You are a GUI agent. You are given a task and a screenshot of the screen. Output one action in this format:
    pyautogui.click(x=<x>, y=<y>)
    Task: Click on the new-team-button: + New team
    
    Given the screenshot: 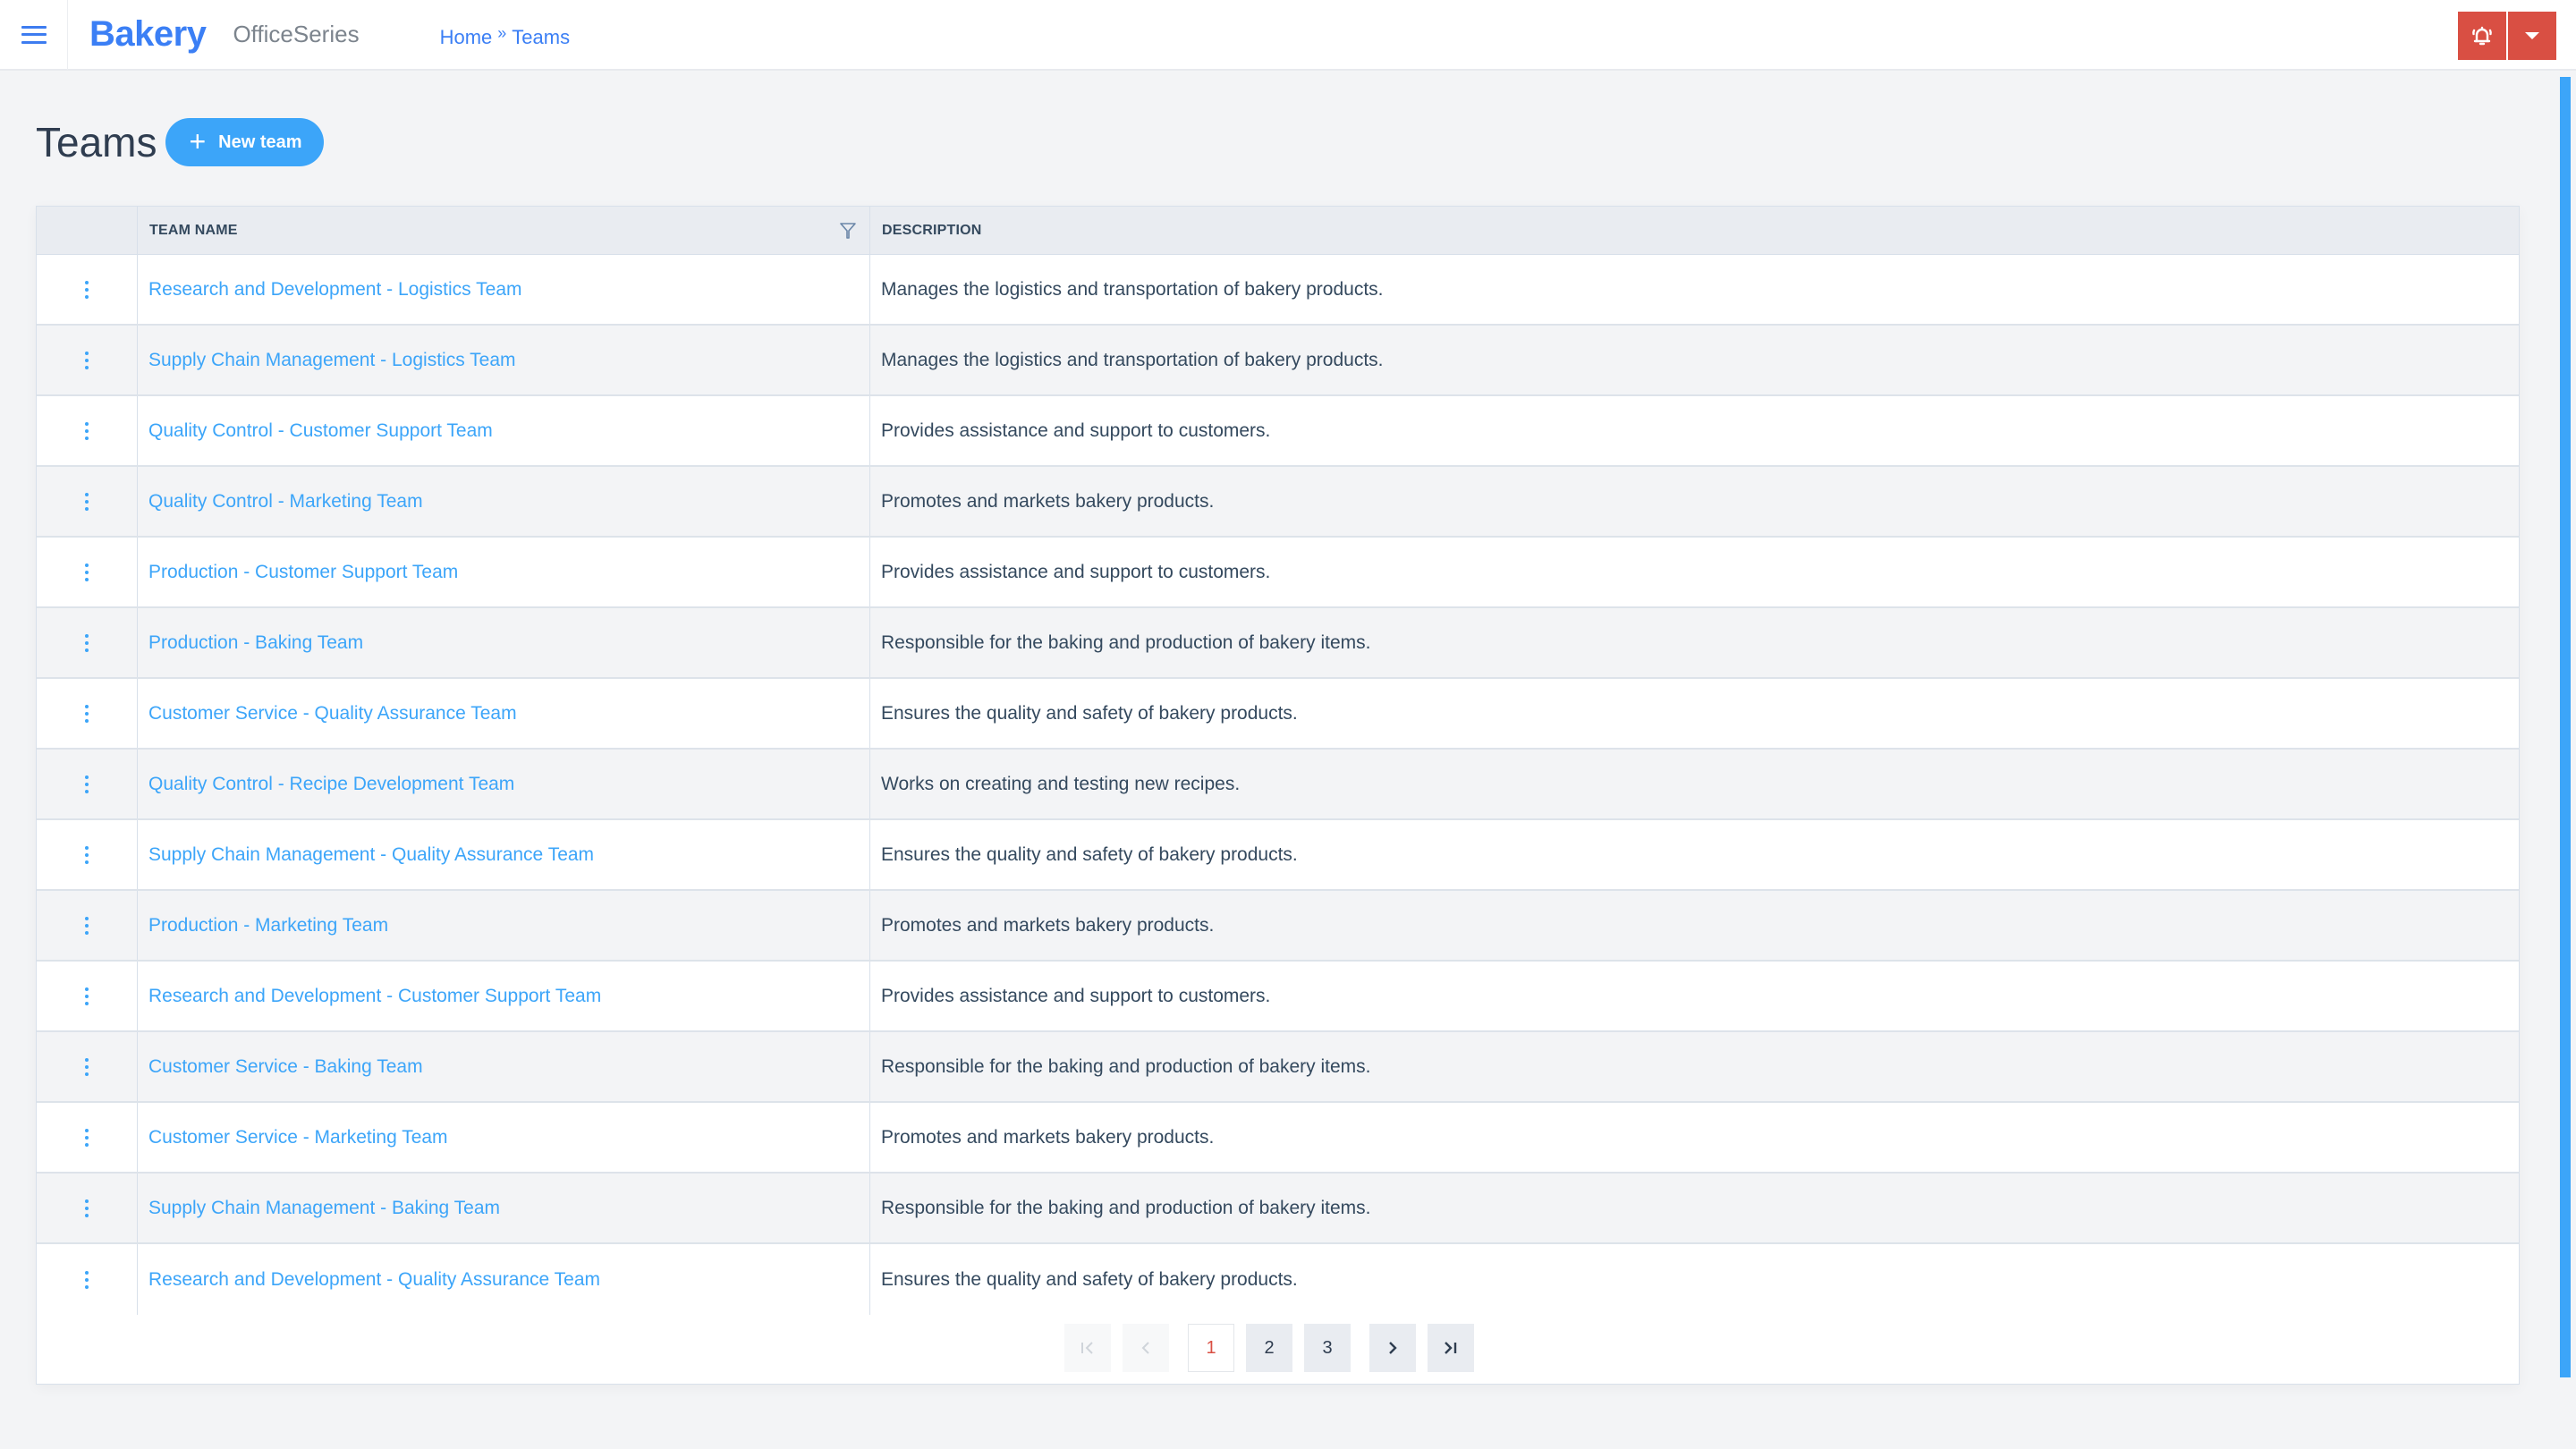 What is the action you would take?
    pyautogui.click(x=244, y=142)
    